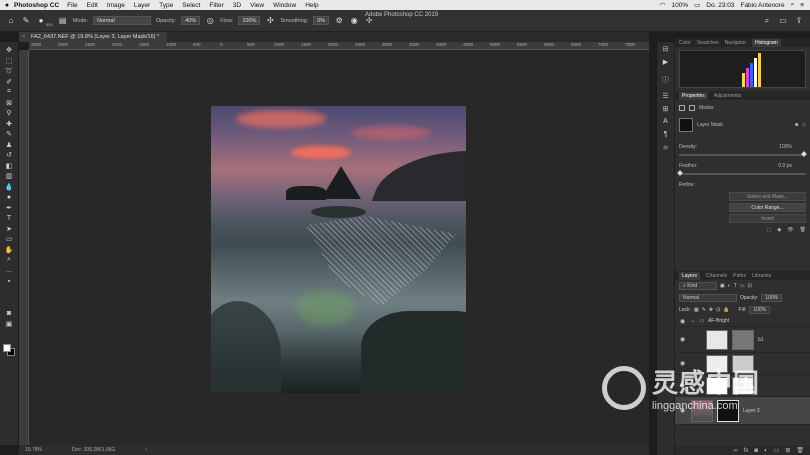  Describe the element at coordinates (799, 21) in the screenshot. I see `share-icon: ⇪` at that location.